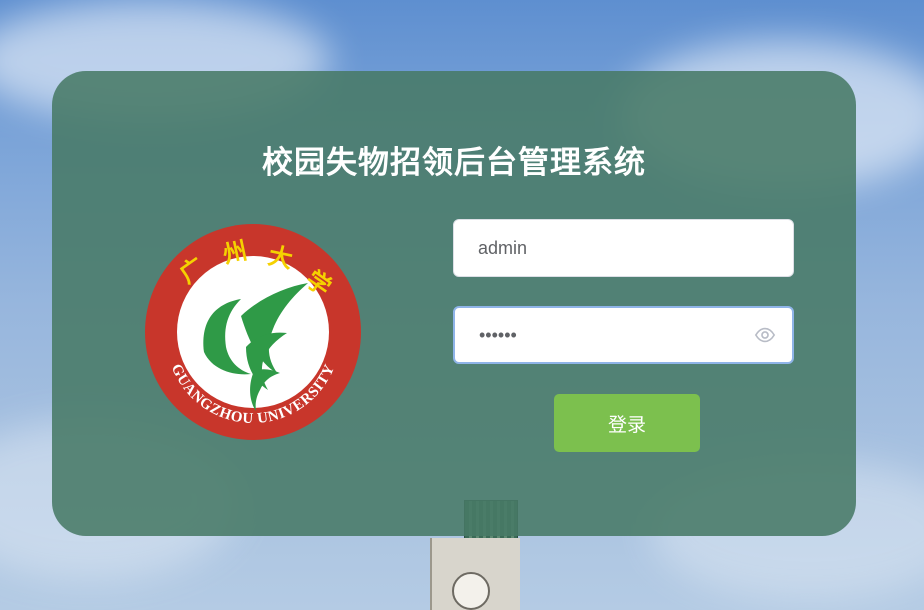 Image resolution: width=924 pixels, height=610 pixels. I want to click on username-input, so click(626, 248).